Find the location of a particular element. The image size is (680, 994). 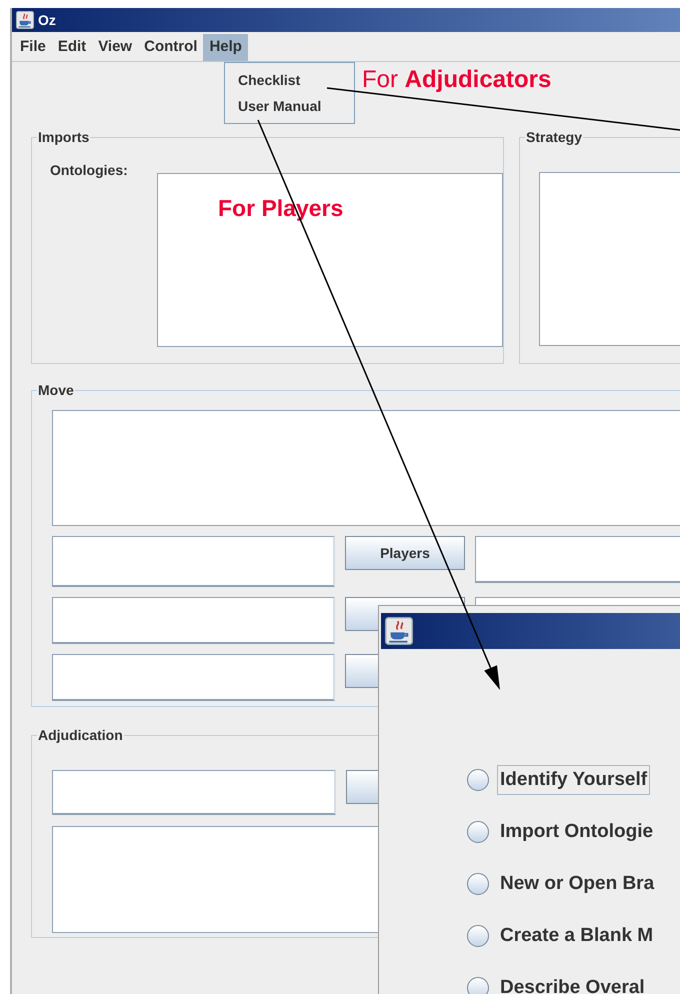

checklist-label: Create a Blank M is located at coordinates (576, 936).